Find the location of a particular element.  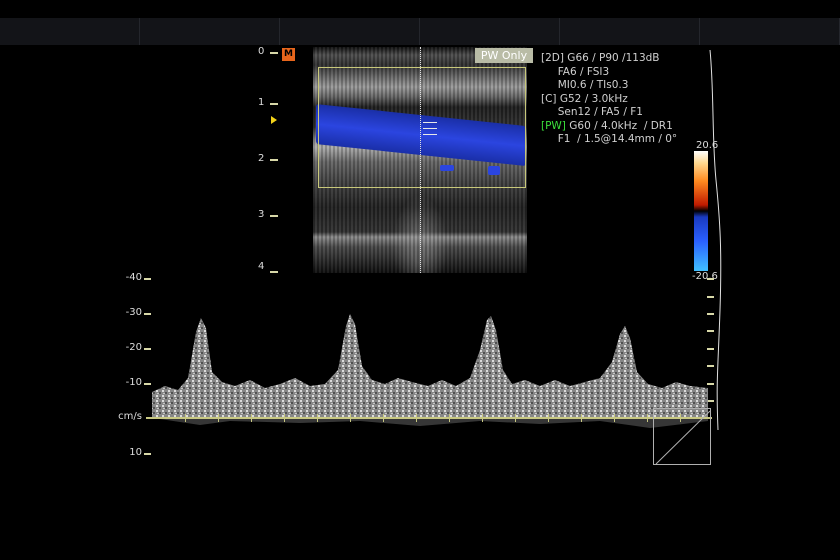

sweep-position-box is located at coordinates (682, 436).